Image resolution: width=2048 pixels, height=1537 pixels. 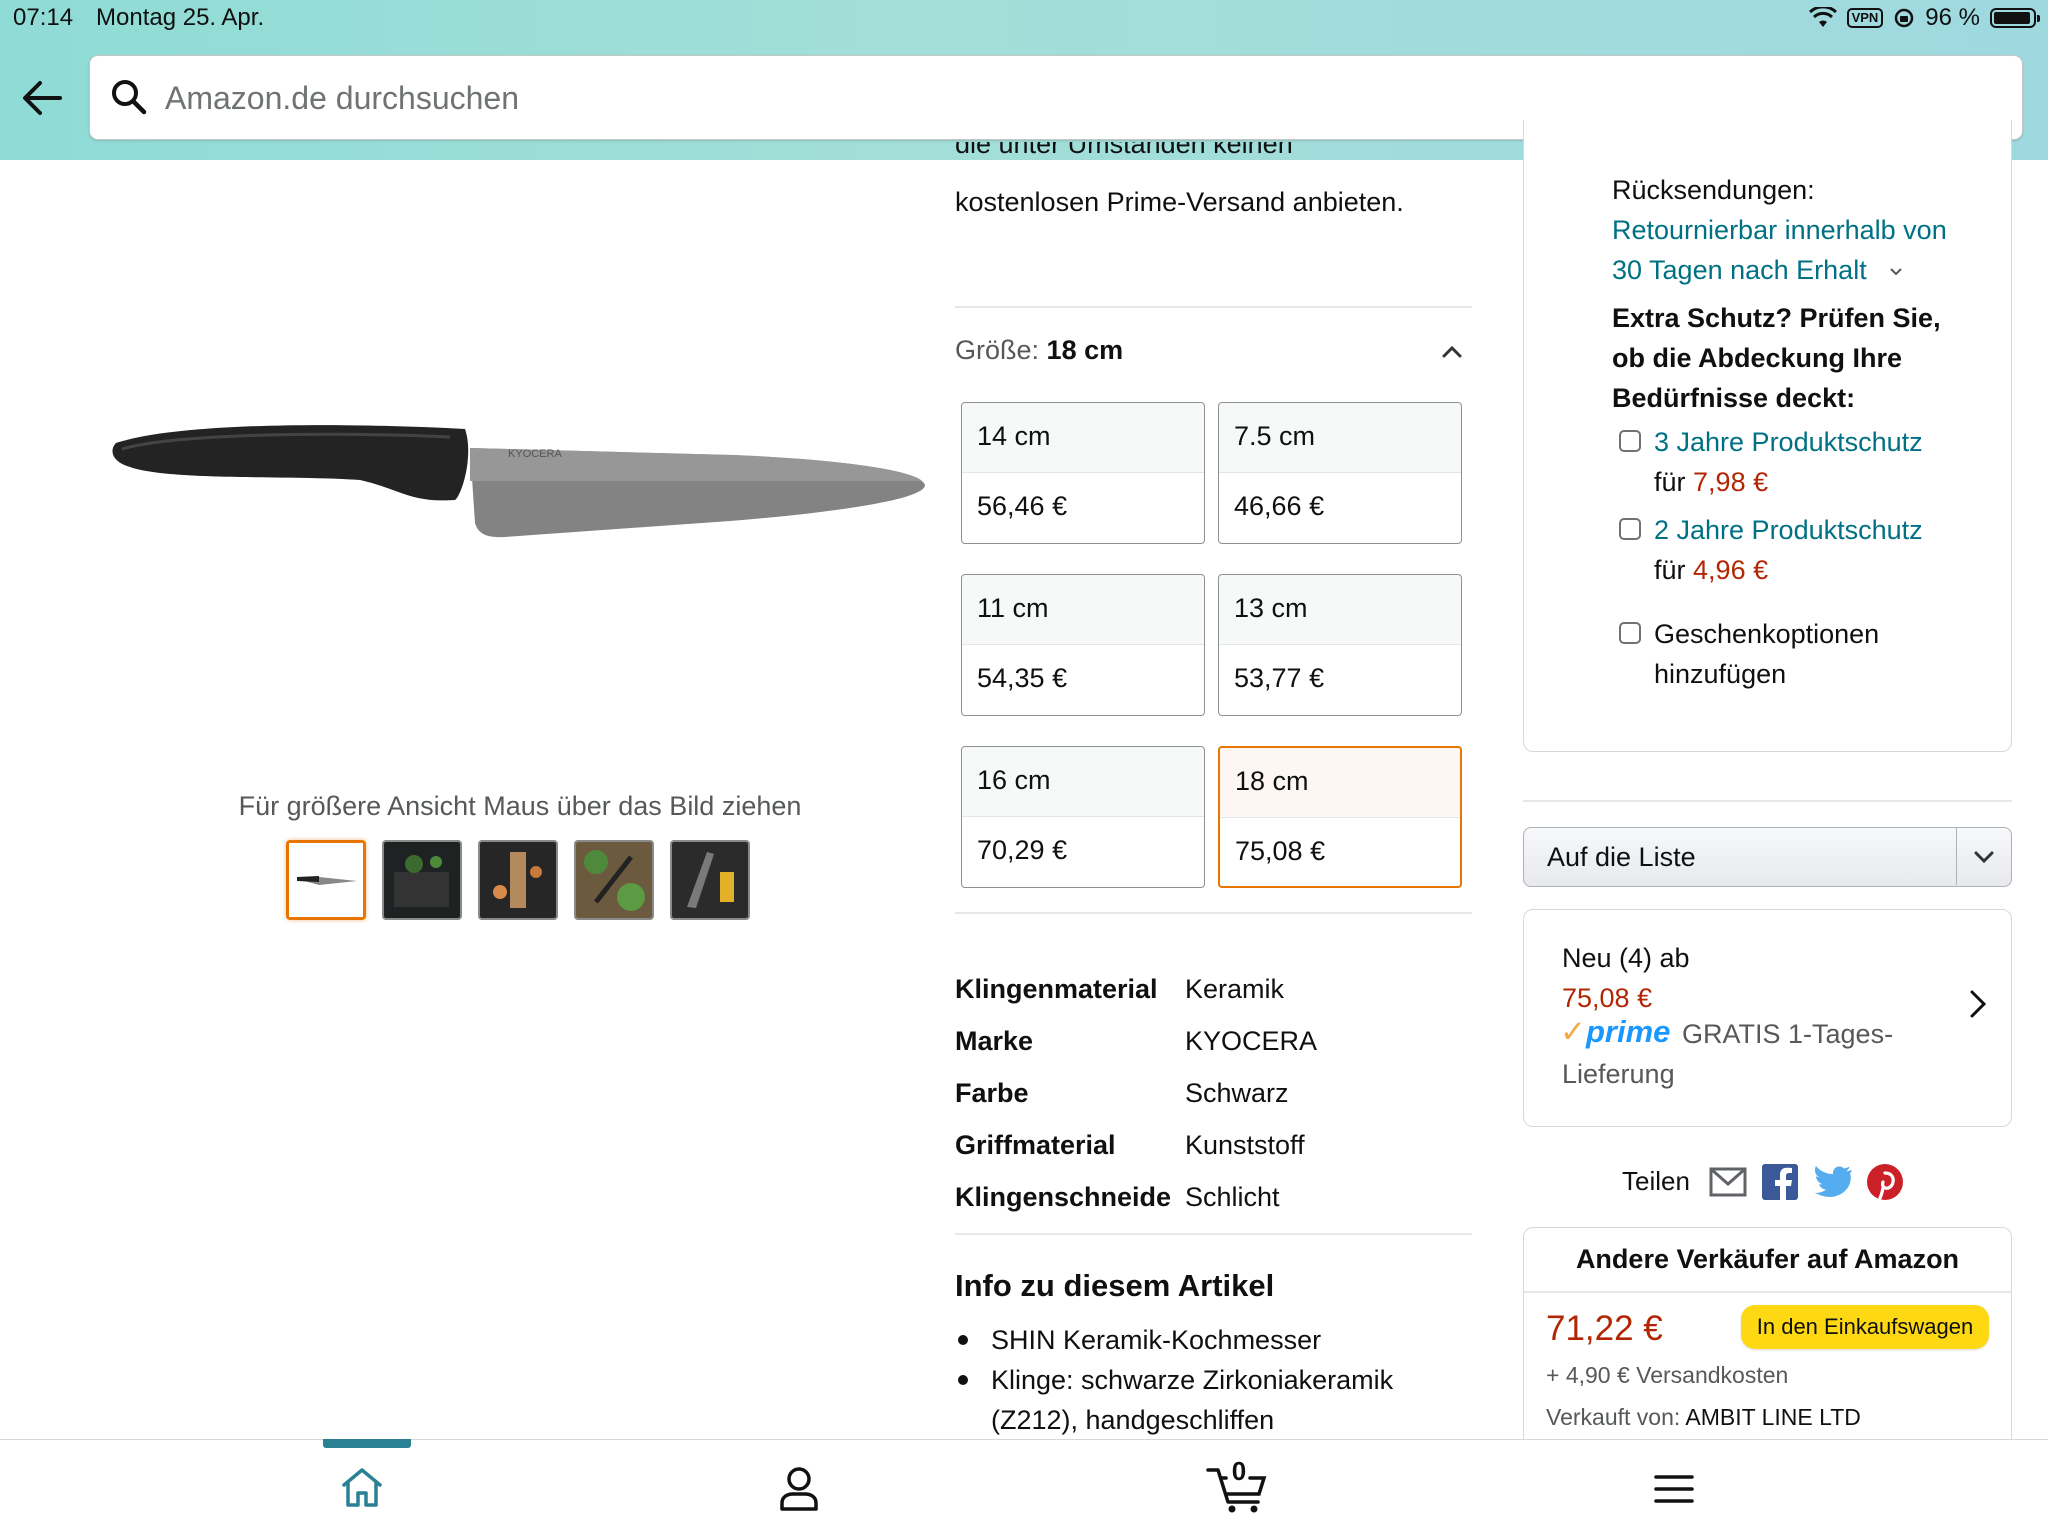 What do you see at coordinates (1630, 441) in the screenshot?
I see `protection-3y-checkbox` at bounding box center [1630, 441].